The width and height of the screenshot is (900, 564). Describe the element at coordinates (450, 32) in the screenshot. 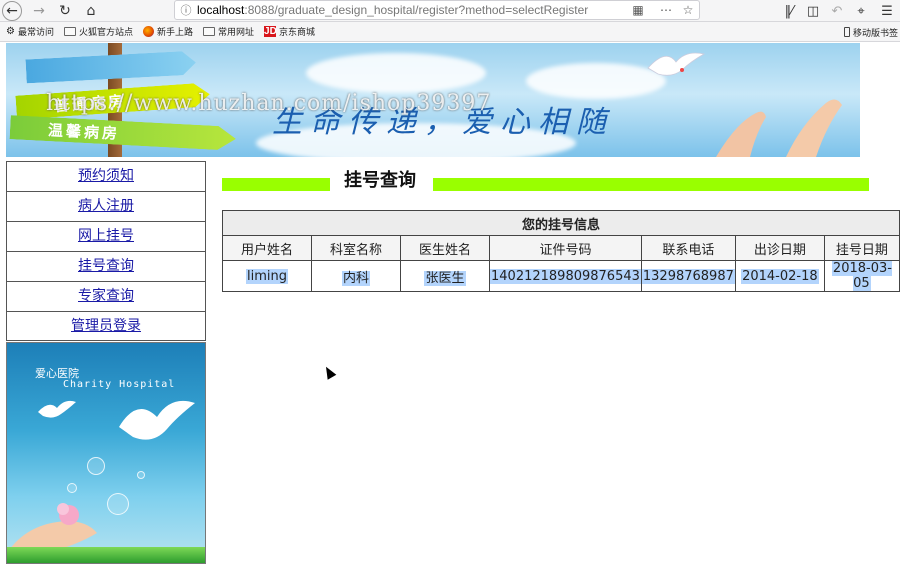

I see `bookmarks-bar: ⚙ 最常访问 火狐官方站点 新手上路 常用网址 JD 京东商城 移动版书签` at that location.